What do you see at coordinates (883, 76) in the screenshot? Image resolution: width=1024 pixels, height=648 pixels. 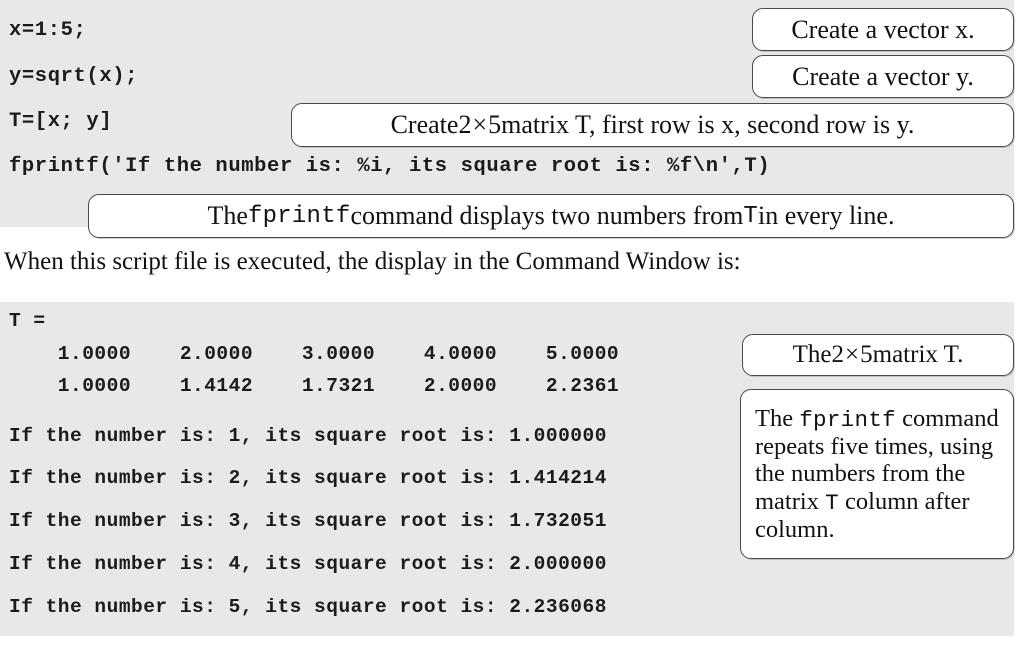 I see `callout-create-vector-y: Create a vector y.` at bounding box center [883, 76].